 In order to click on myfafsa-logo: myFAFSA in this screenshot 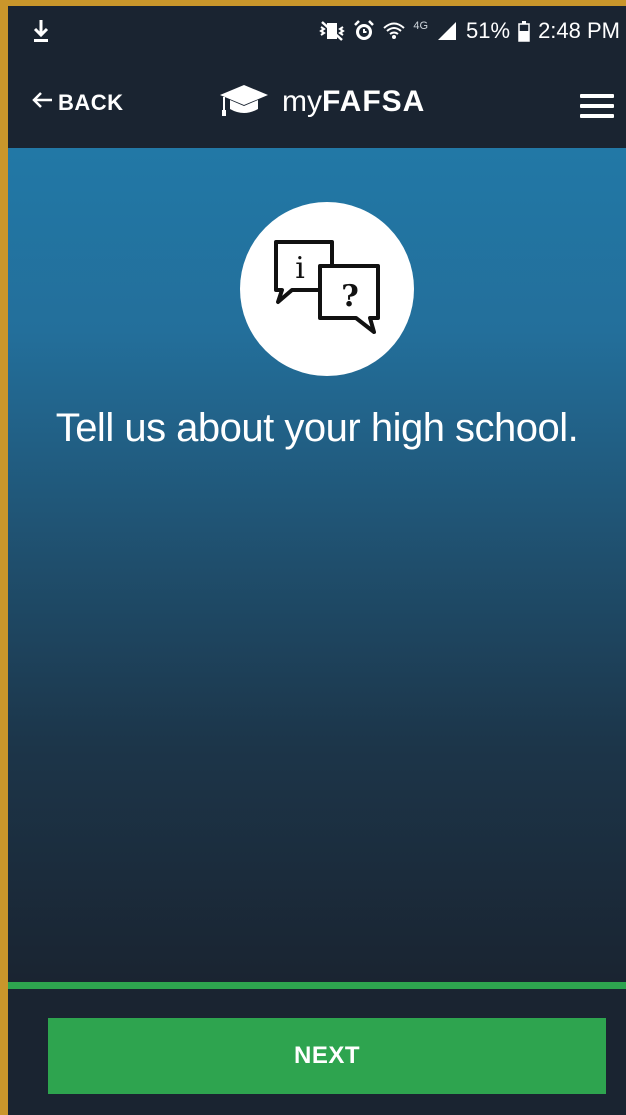, I will do `click(321, 102)`.